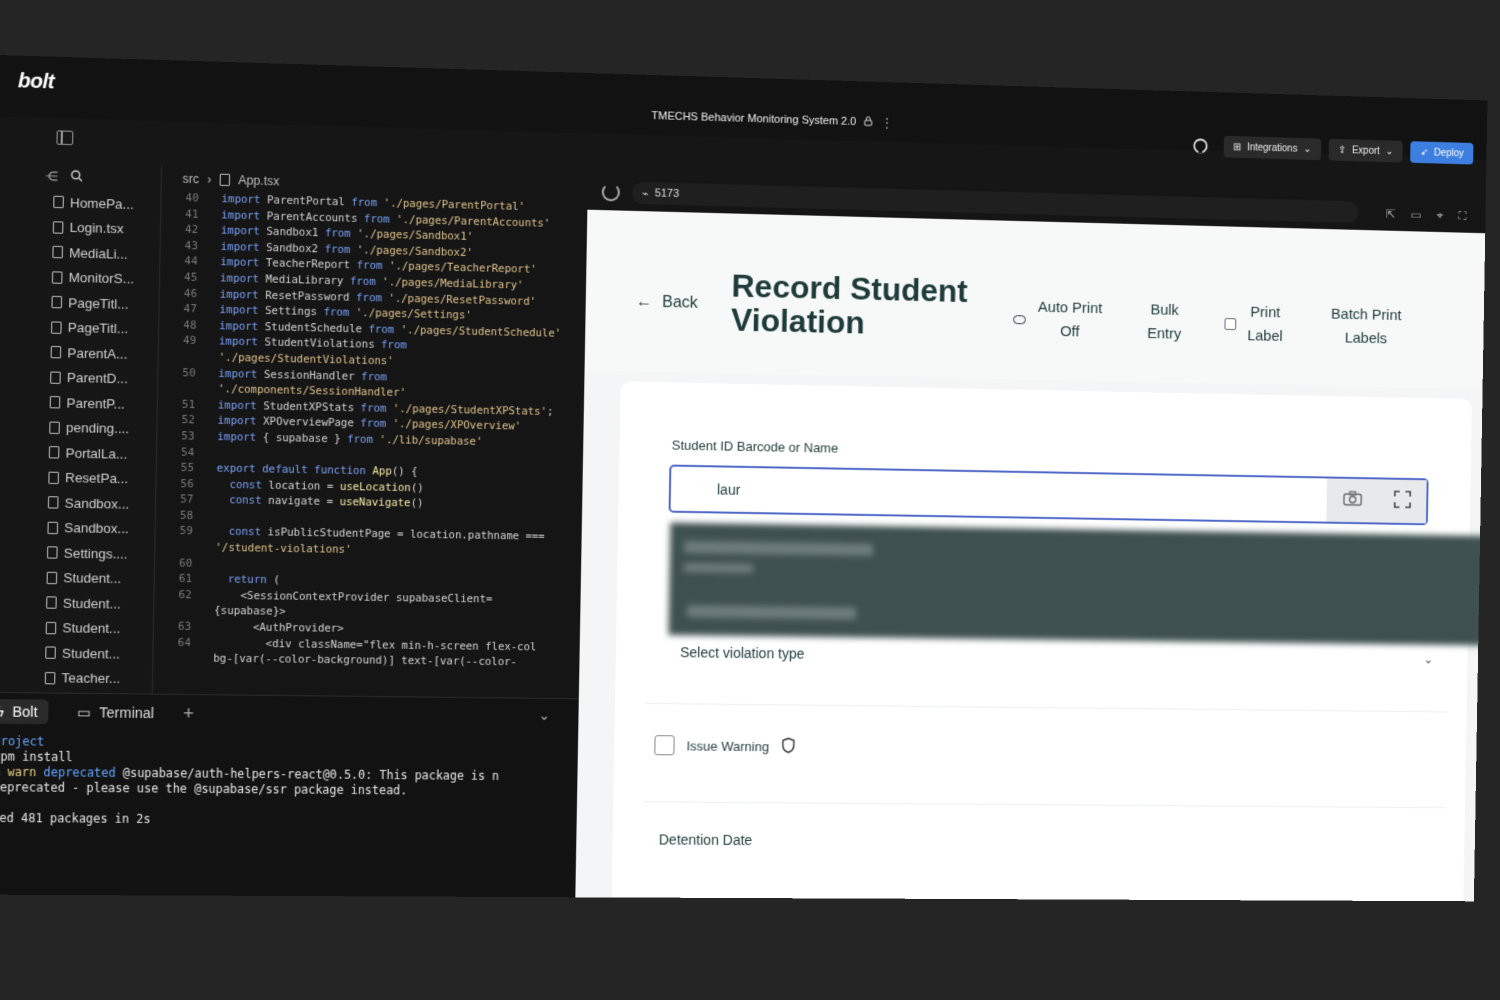 The height and width of the screenshot is (1000, 1500). Describe the element at coordinates (778, 548) in the screenshot. I see `suggestion-name-blurred` at that location.